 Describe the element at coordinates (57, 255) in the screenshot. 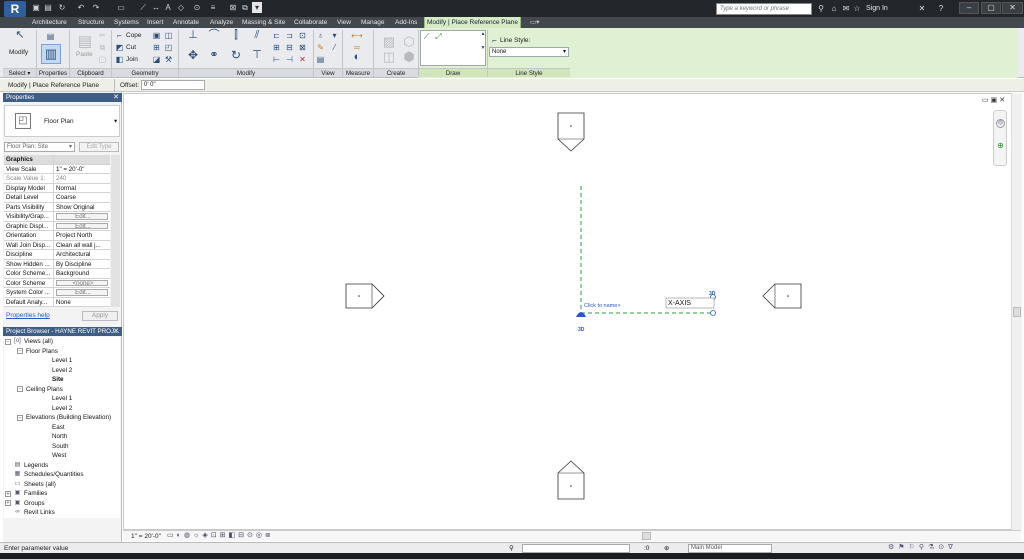

I see `property-row: Discipline Architectural` at that location.